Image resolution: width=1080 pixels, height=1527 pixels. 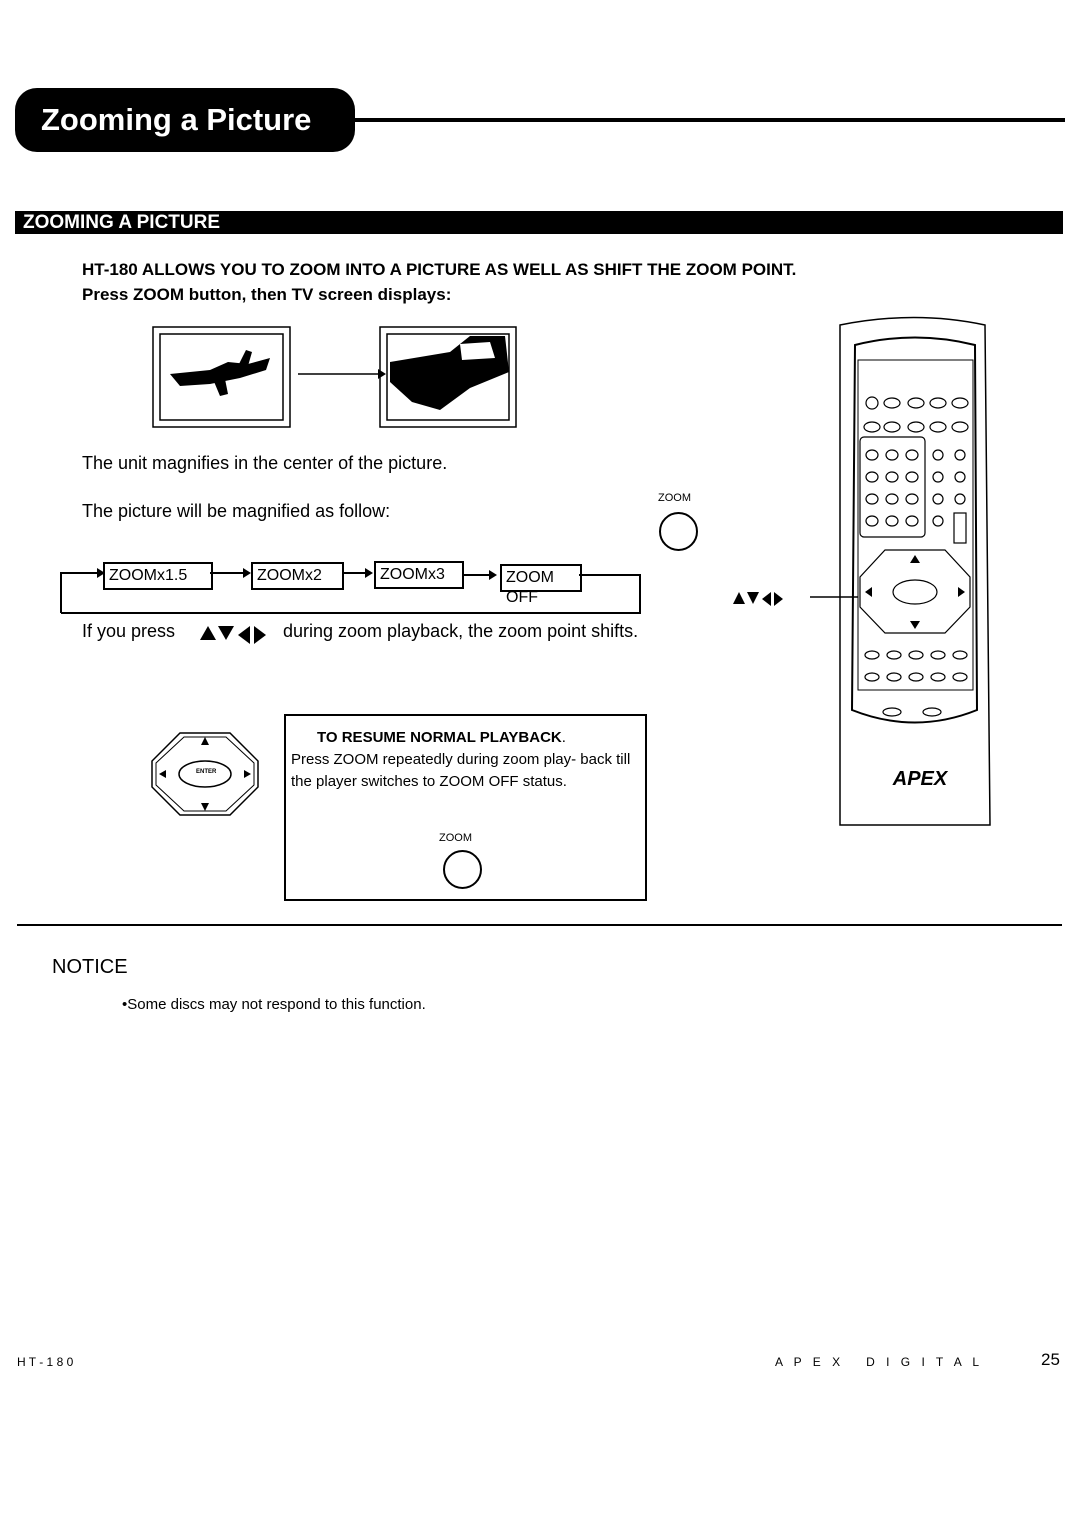 What do you see at coordinates (539, 925) in the screenshot?
I see `divider` at bounding box center [539, 925].